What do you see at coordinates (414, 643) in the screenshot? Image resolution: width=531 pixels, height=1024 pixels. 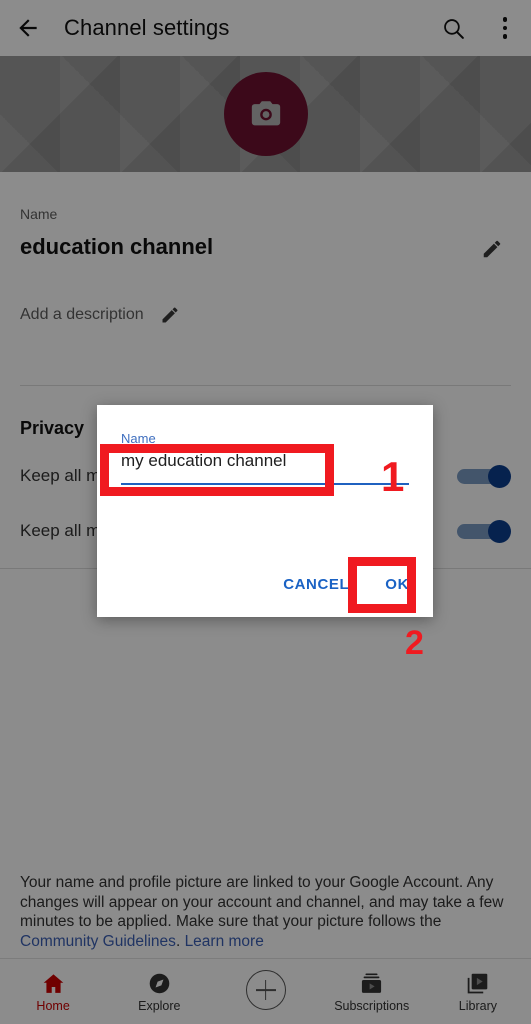 I see `annotation-number-2: 2` at bounding box center [414, 643].